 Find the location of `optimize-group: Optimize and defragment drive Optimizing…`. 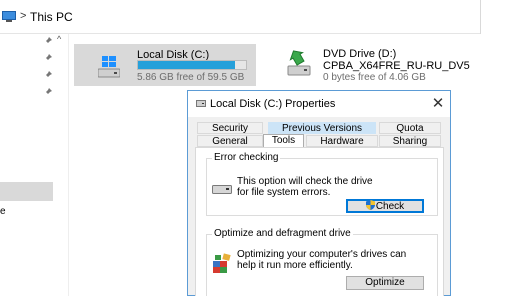

optimize-group: Optimize and defragment drive Optimizing… is located at coordinates (322, 262).